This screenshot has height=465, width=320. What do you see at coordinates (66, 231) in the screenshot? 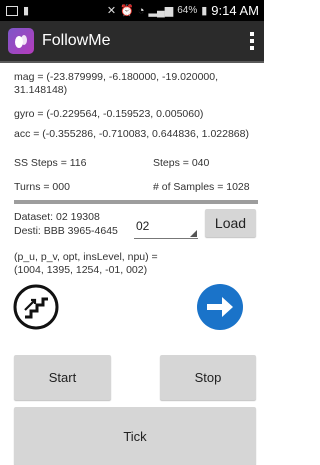
I see `desti-label: Desti: BBB 3965-4645` at bounding box center [66, 231].